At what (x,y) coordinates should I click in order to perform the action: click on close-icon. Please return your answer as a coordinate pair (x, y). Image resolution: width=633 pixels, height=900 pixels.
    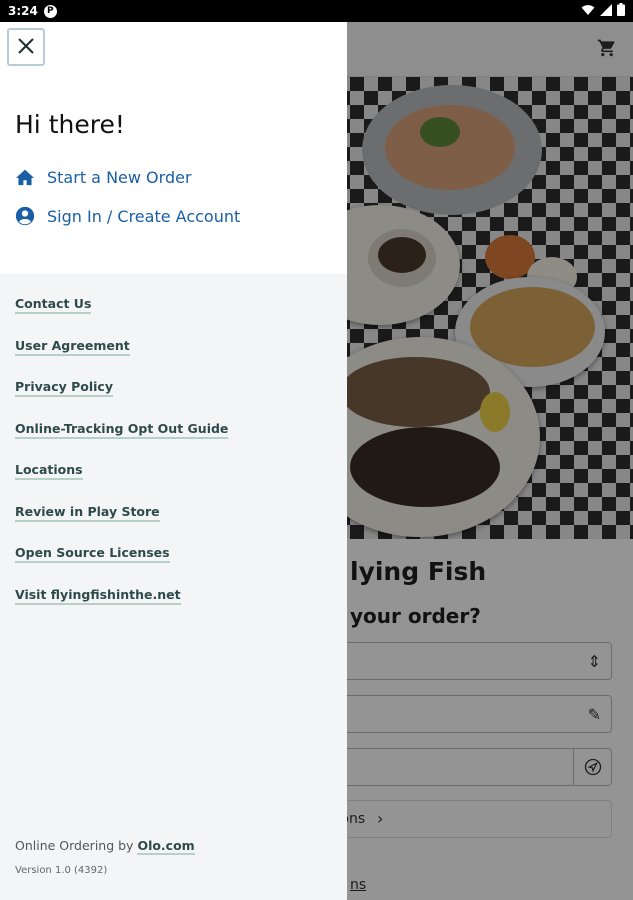
    Looking at the image, I should click on (26, 47).